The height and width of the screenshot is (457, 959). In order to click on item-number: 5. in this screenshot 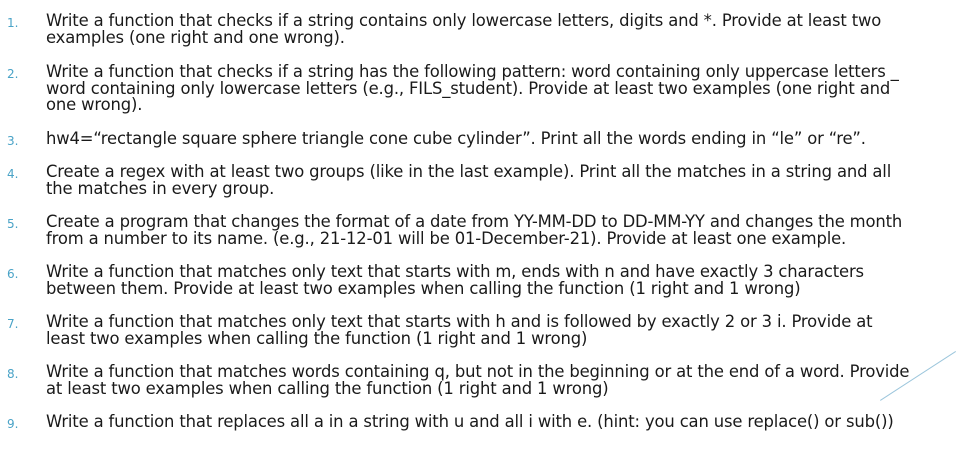, I will do `click(13, 224)`.